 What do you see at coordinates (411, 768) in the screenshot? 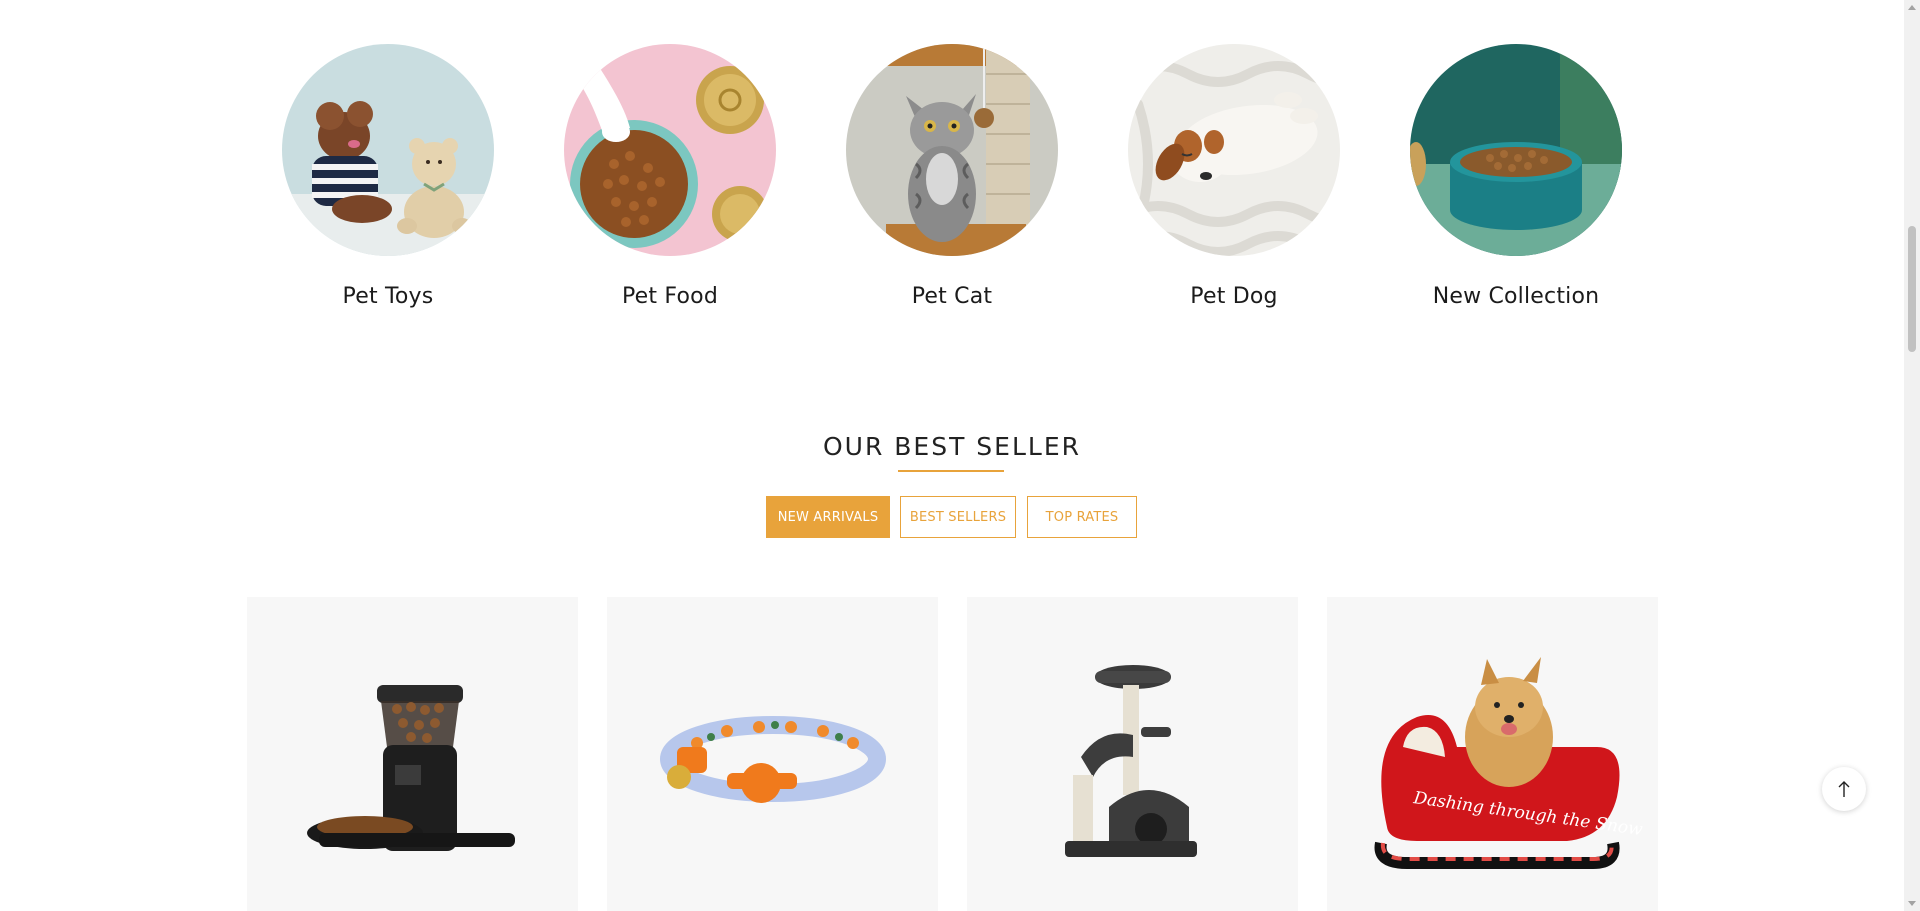
I see `pet-feeder-image` at bounding box center [411, 768].